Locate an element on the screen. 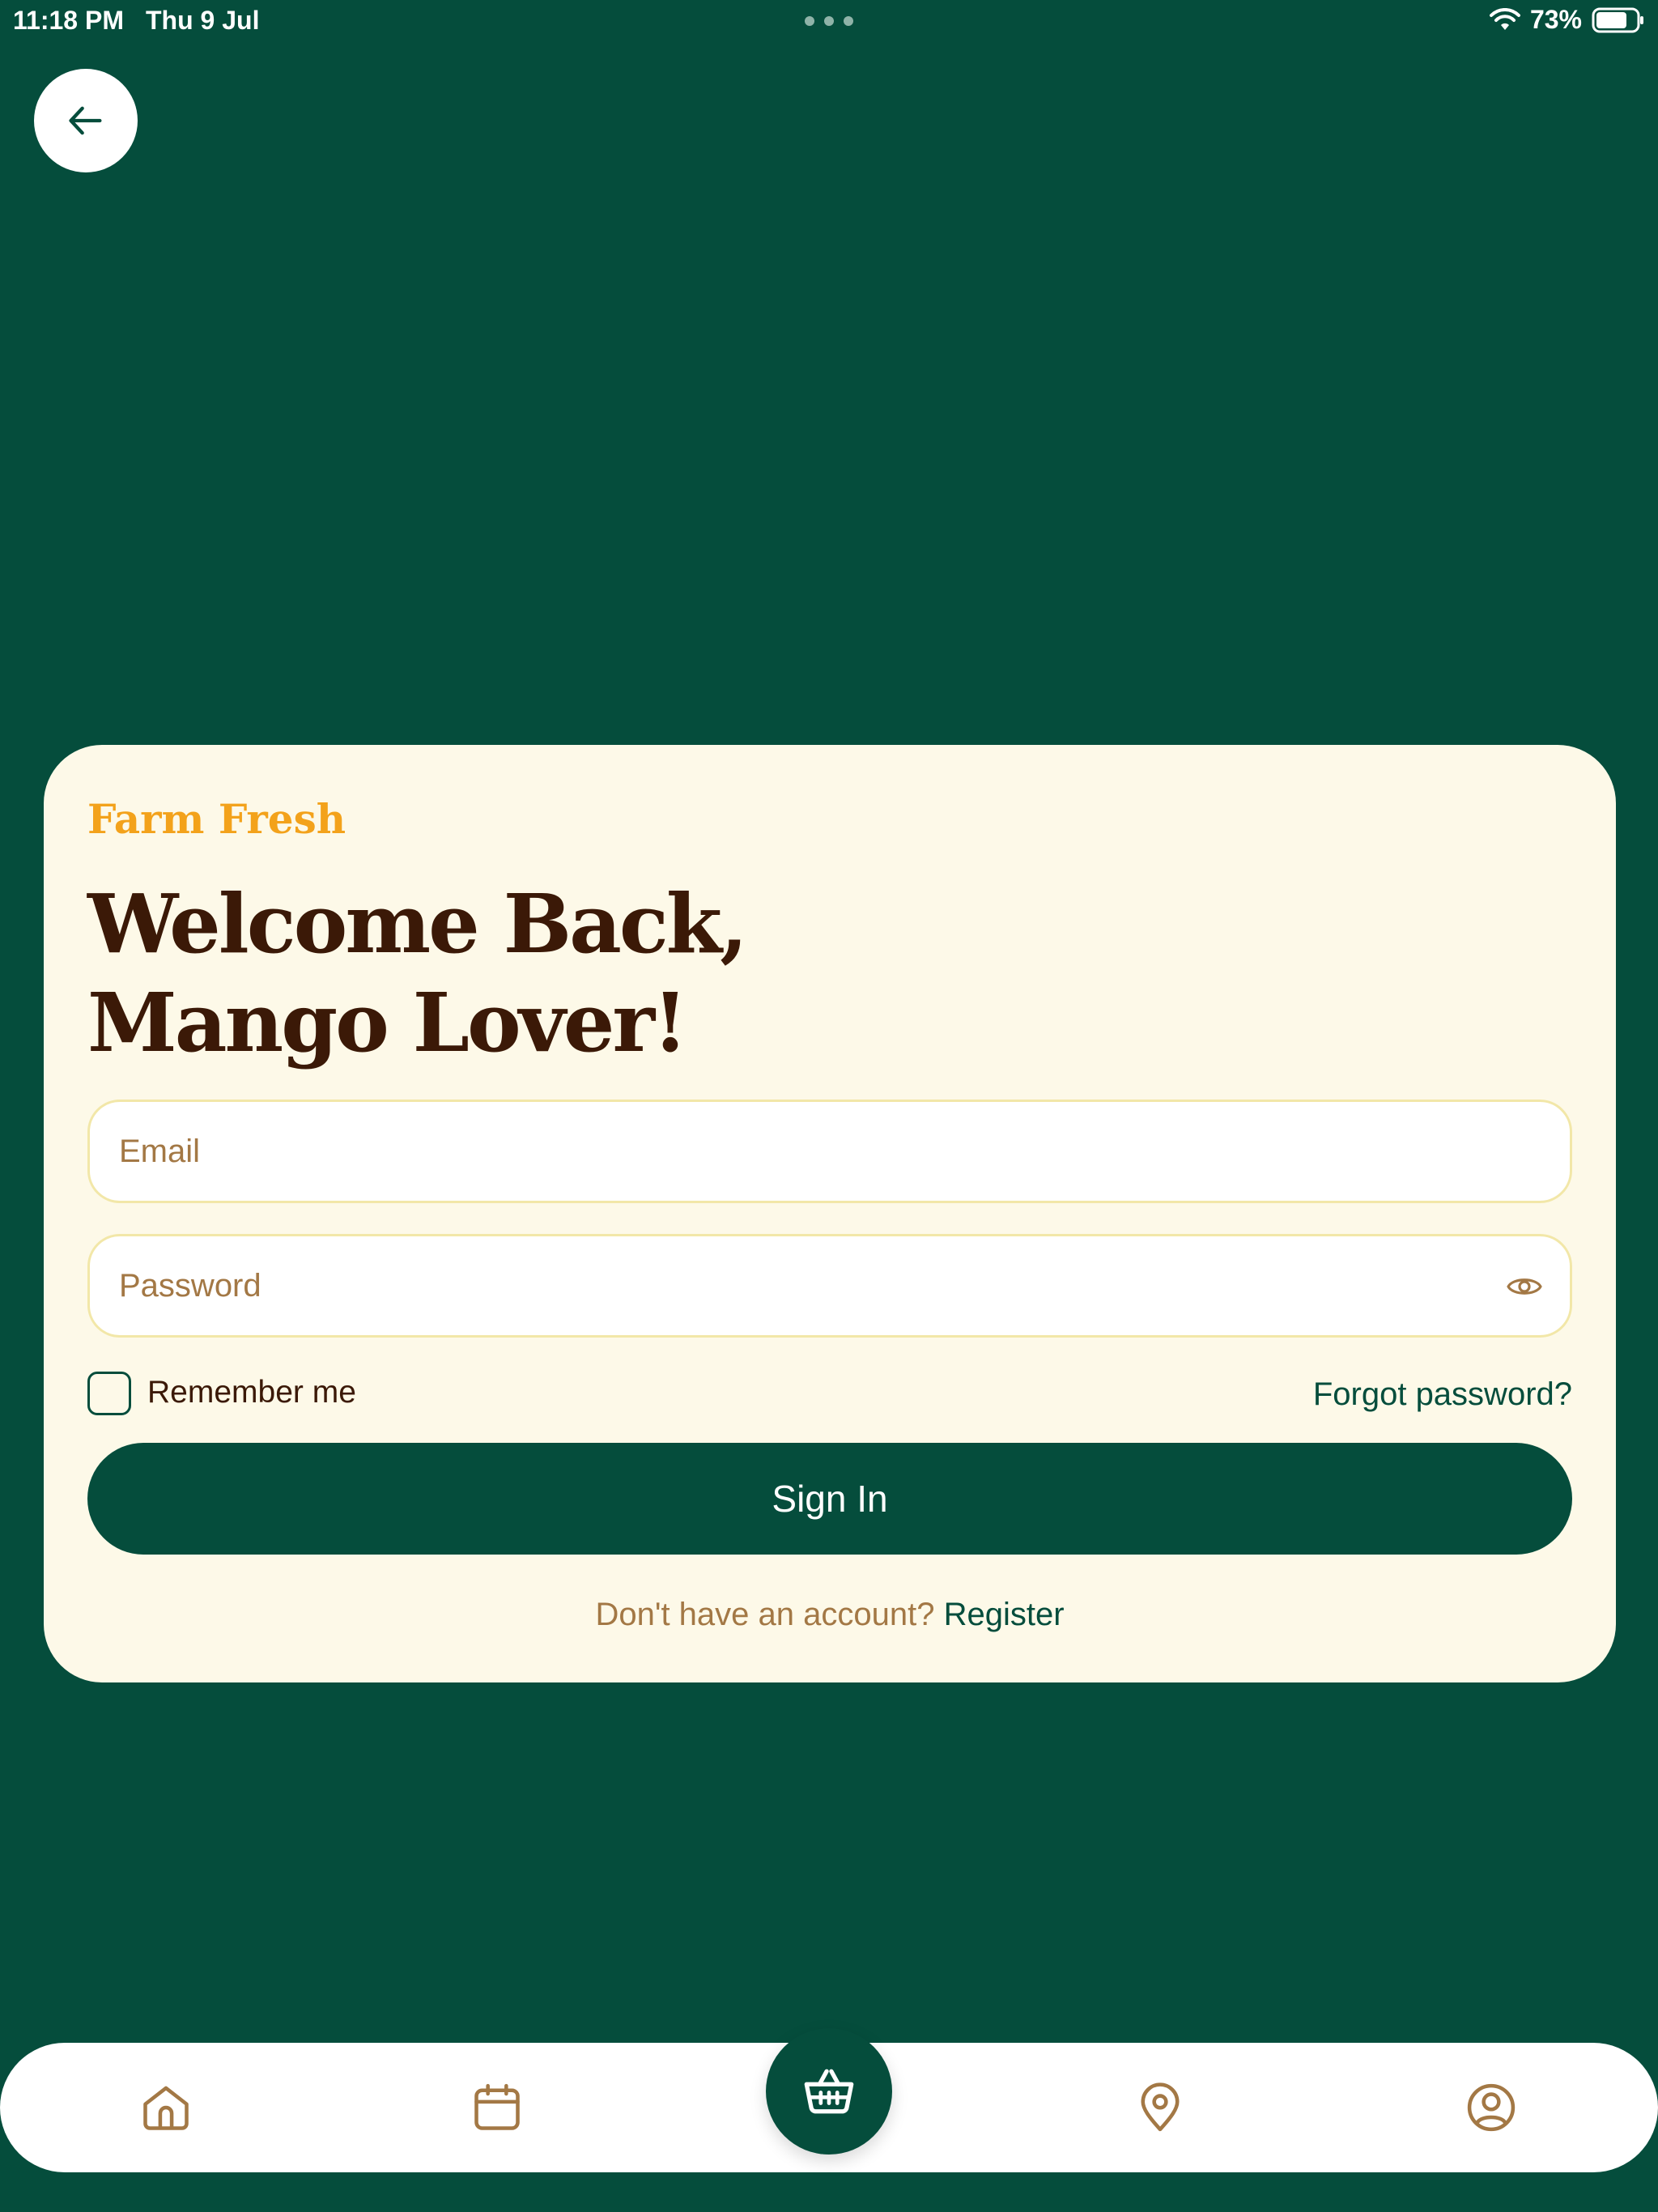 The width and height of the screenshot is (1658, 2212). welcome-heading: Welcome Back, Mango Lover! is located at coordinates (573, 973).